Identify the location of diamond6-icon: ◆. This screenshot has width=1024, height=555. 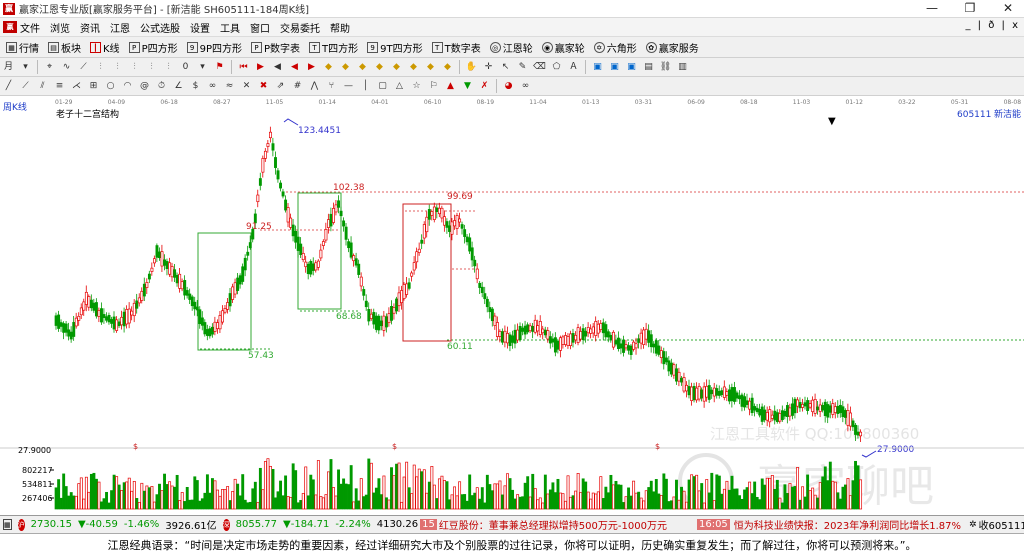
(413, 67).